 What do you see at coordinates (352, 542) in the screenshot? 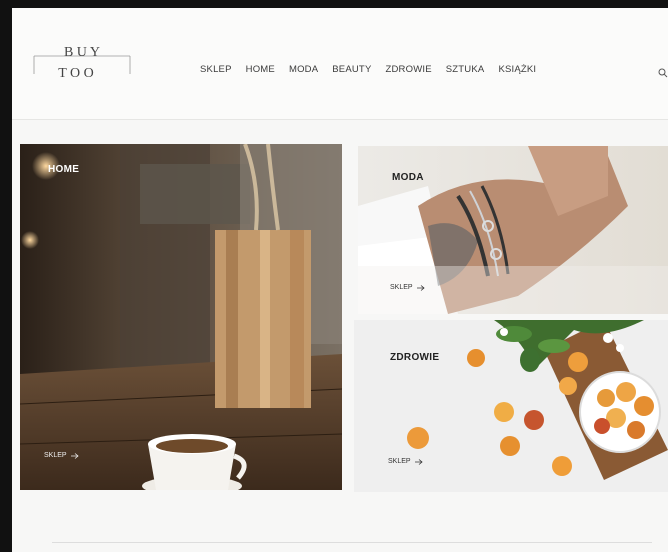
I see `footer-divider` at bounding box center [352, 542].